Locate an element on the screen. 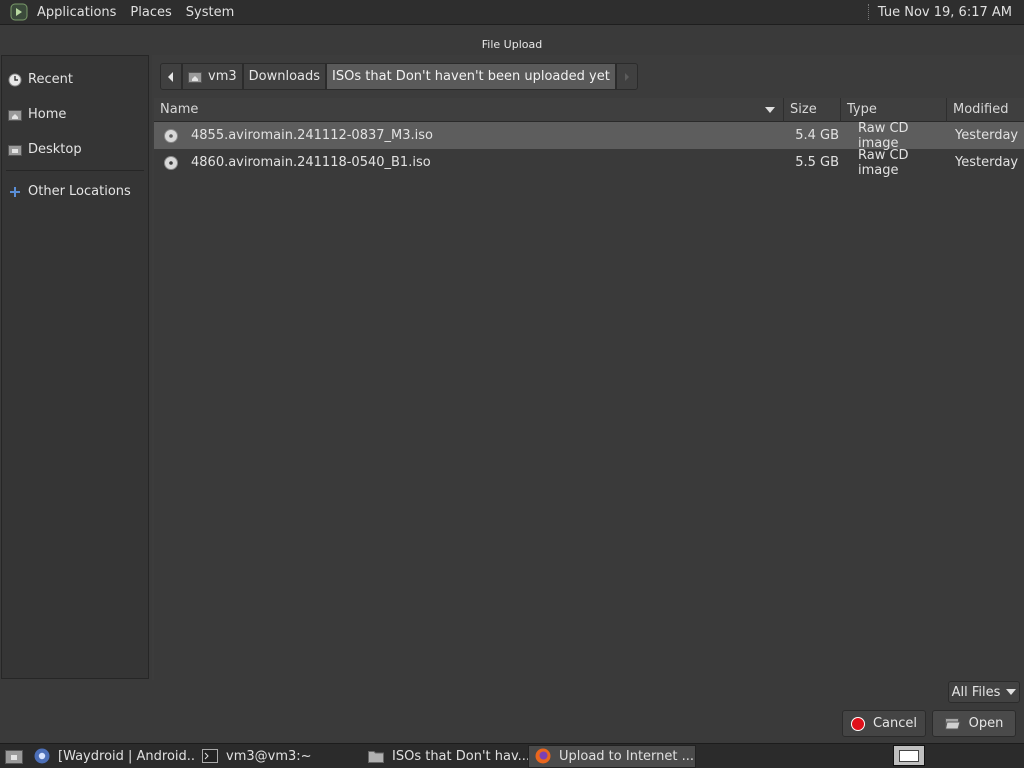  taskbar-item-terminal: vm3@vm3:~ is located at coordinates (279, 756).